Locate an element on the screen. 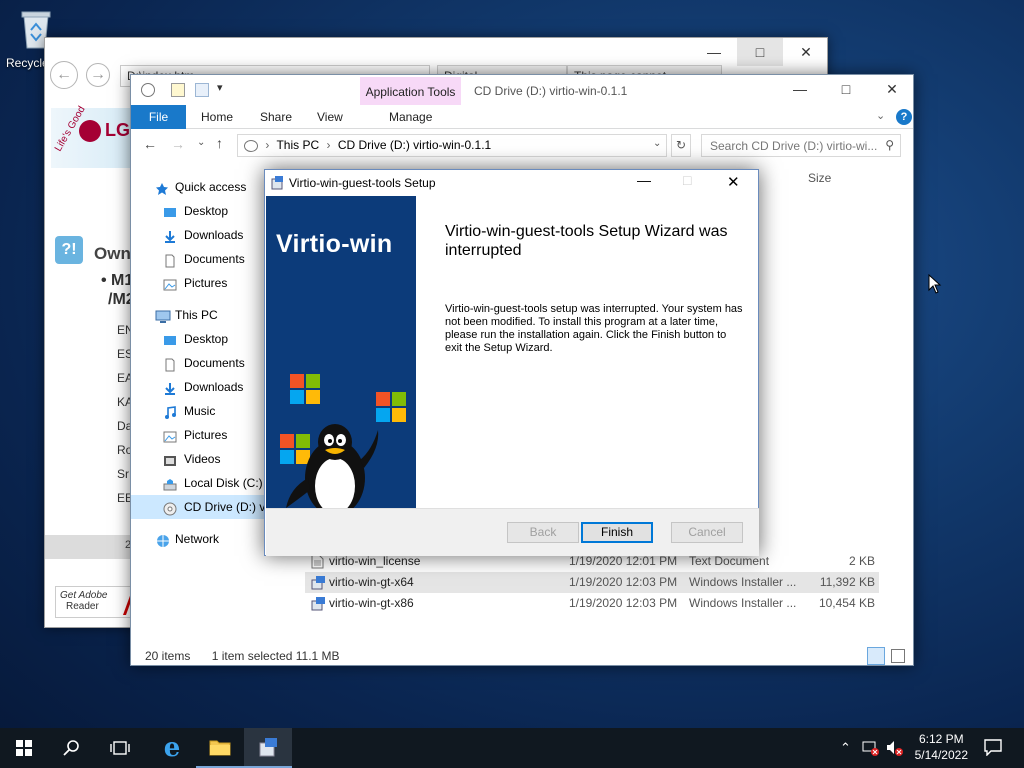 This screenshot has width=1024, height=768. action-center-button is located at coordinates (993, 748).